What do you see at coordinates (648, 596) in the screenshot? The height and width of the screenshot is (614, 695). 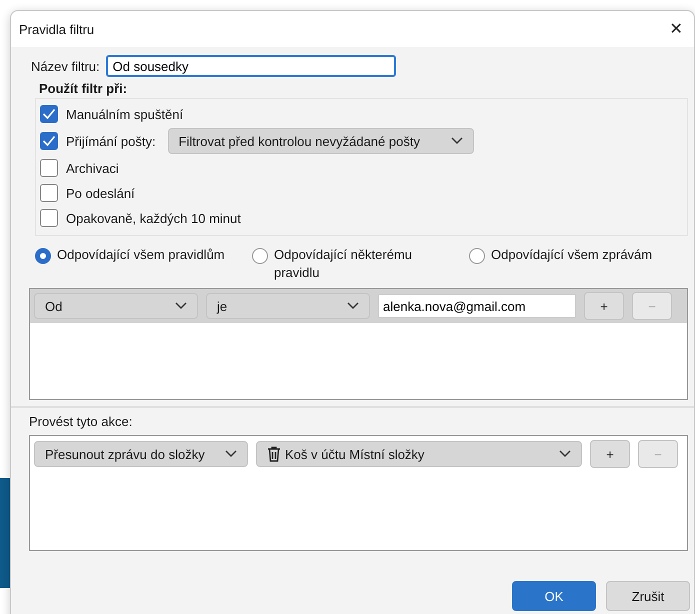 I see `cancel-button: Zrušit` at bounding box center [648, 596].